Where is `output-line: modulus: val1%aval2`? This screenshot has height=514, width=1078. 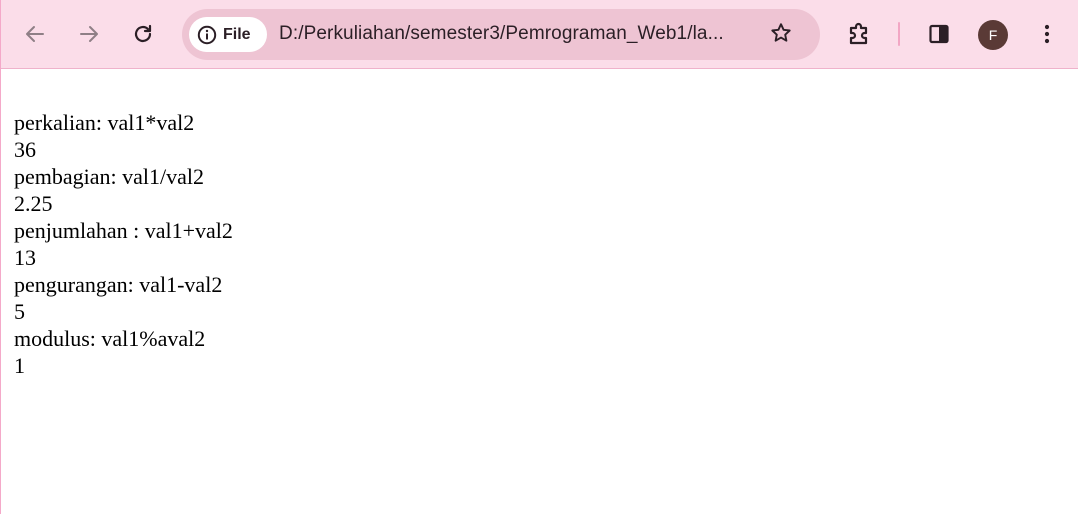 output-line: modulus: val1%aval2 is located at coordinates (110, 338).